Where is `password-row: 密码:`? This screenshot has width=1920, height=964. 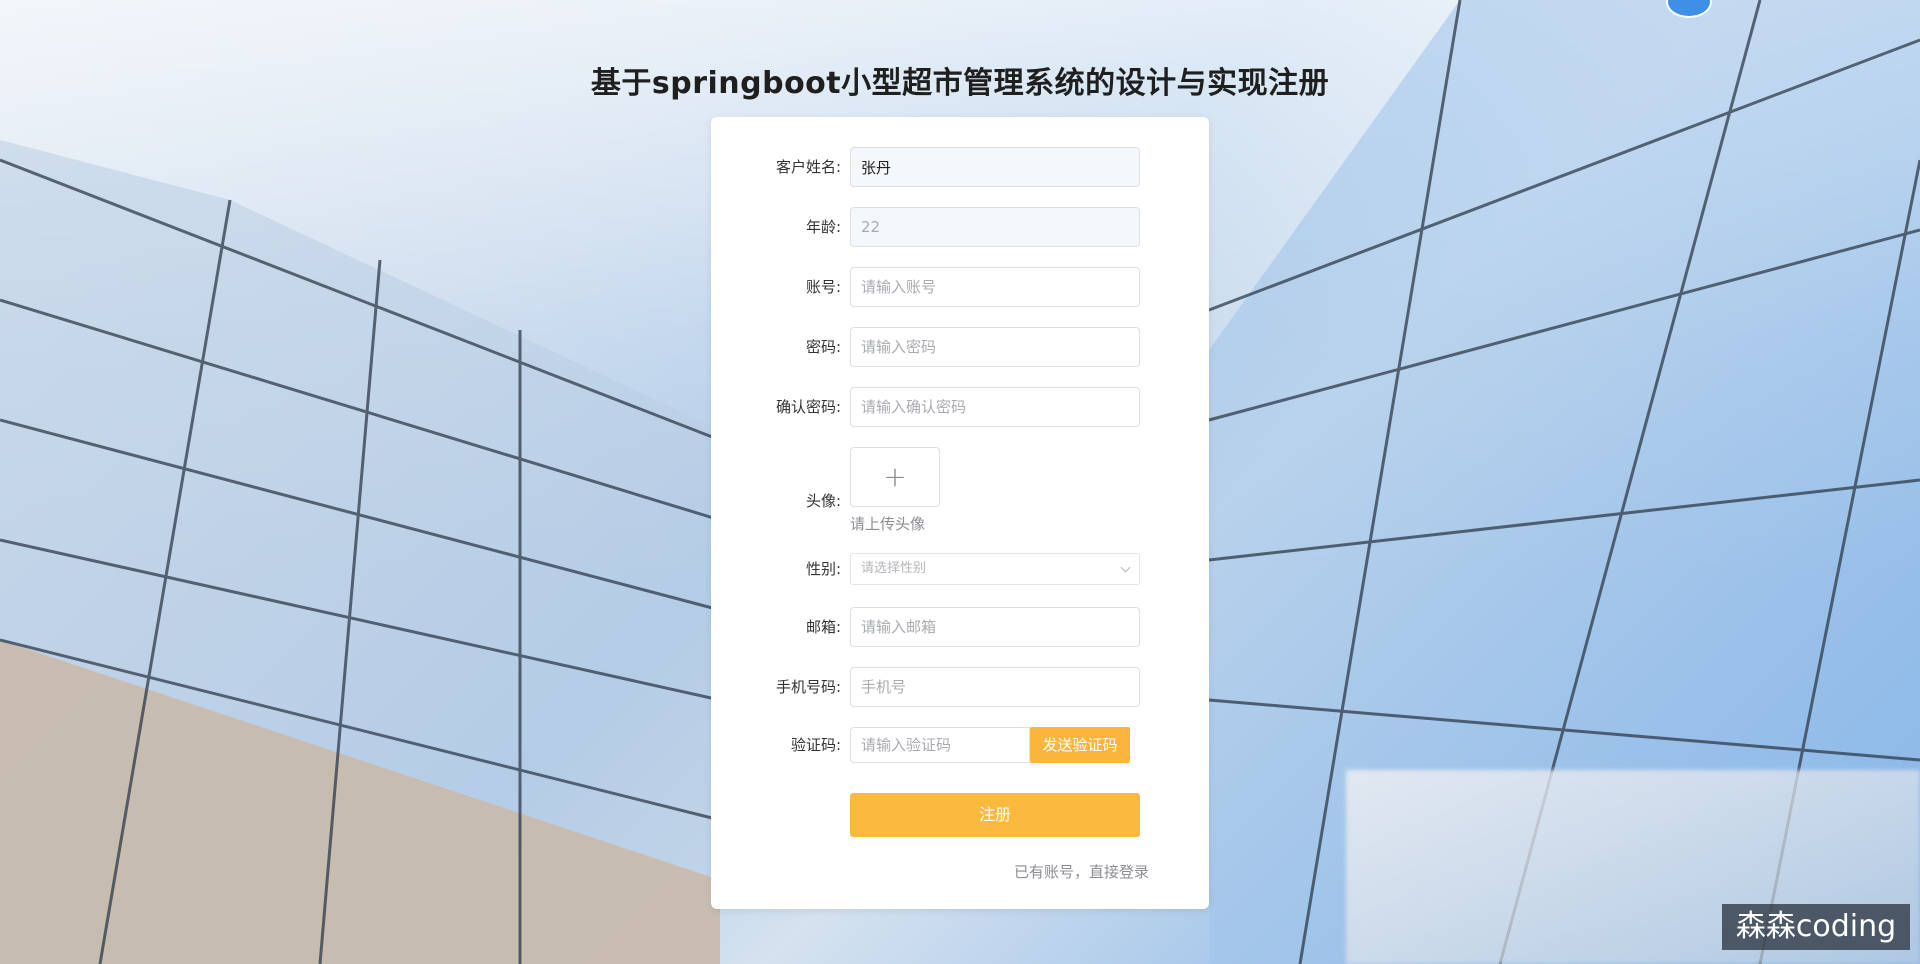 password-row: 密码: is located at coordinates (960, 347).